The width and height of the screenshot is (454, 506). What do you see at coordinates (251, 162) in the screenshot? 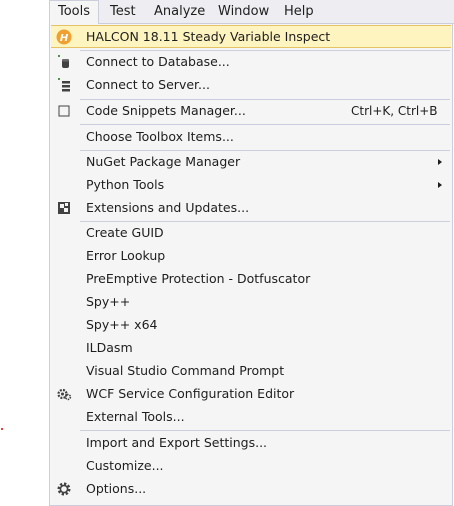
I see `menu-item-nuget-package-manager: NuGet Package Manager` at bounding box center [251, 162].